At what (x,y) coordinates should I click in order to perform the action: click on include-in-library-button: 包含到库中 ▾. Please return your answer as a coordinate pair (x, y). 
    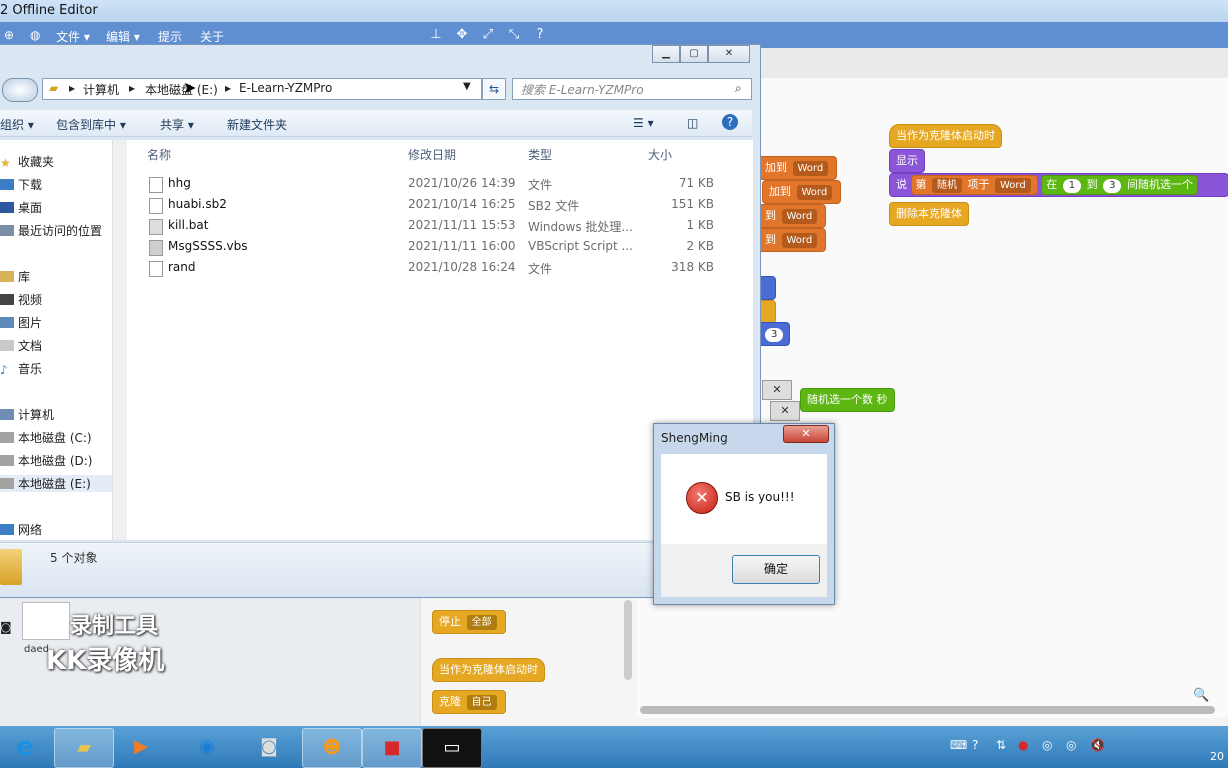
    Looking at the image, I should click on (91, 124).